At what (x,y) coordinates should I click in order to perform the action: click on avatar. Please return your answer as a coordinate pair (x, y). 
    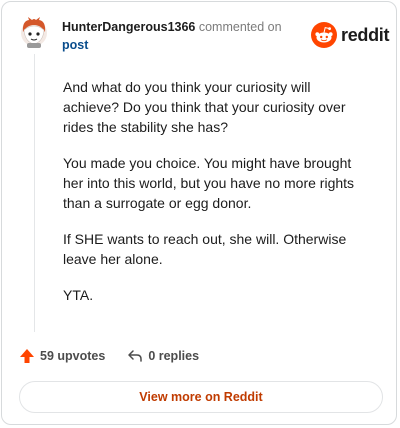
    Looking at the image, I should click on (34, 32).